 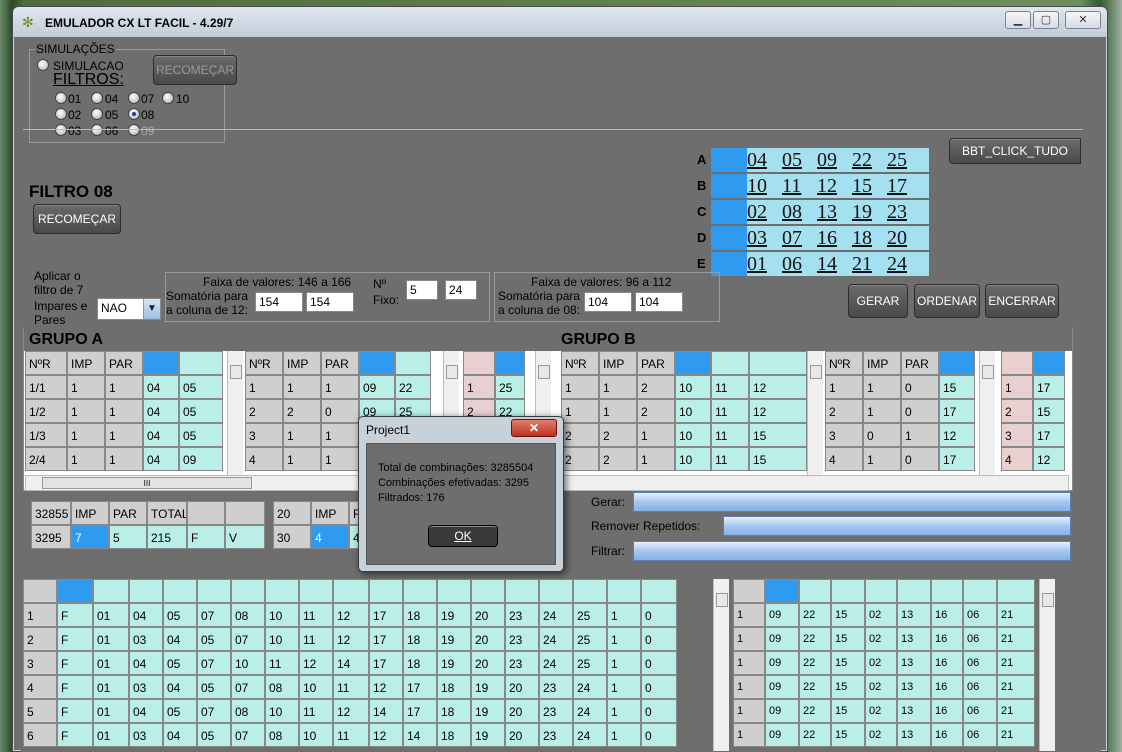 I want to click on filter-08-radio, so click(x=134, y=114).